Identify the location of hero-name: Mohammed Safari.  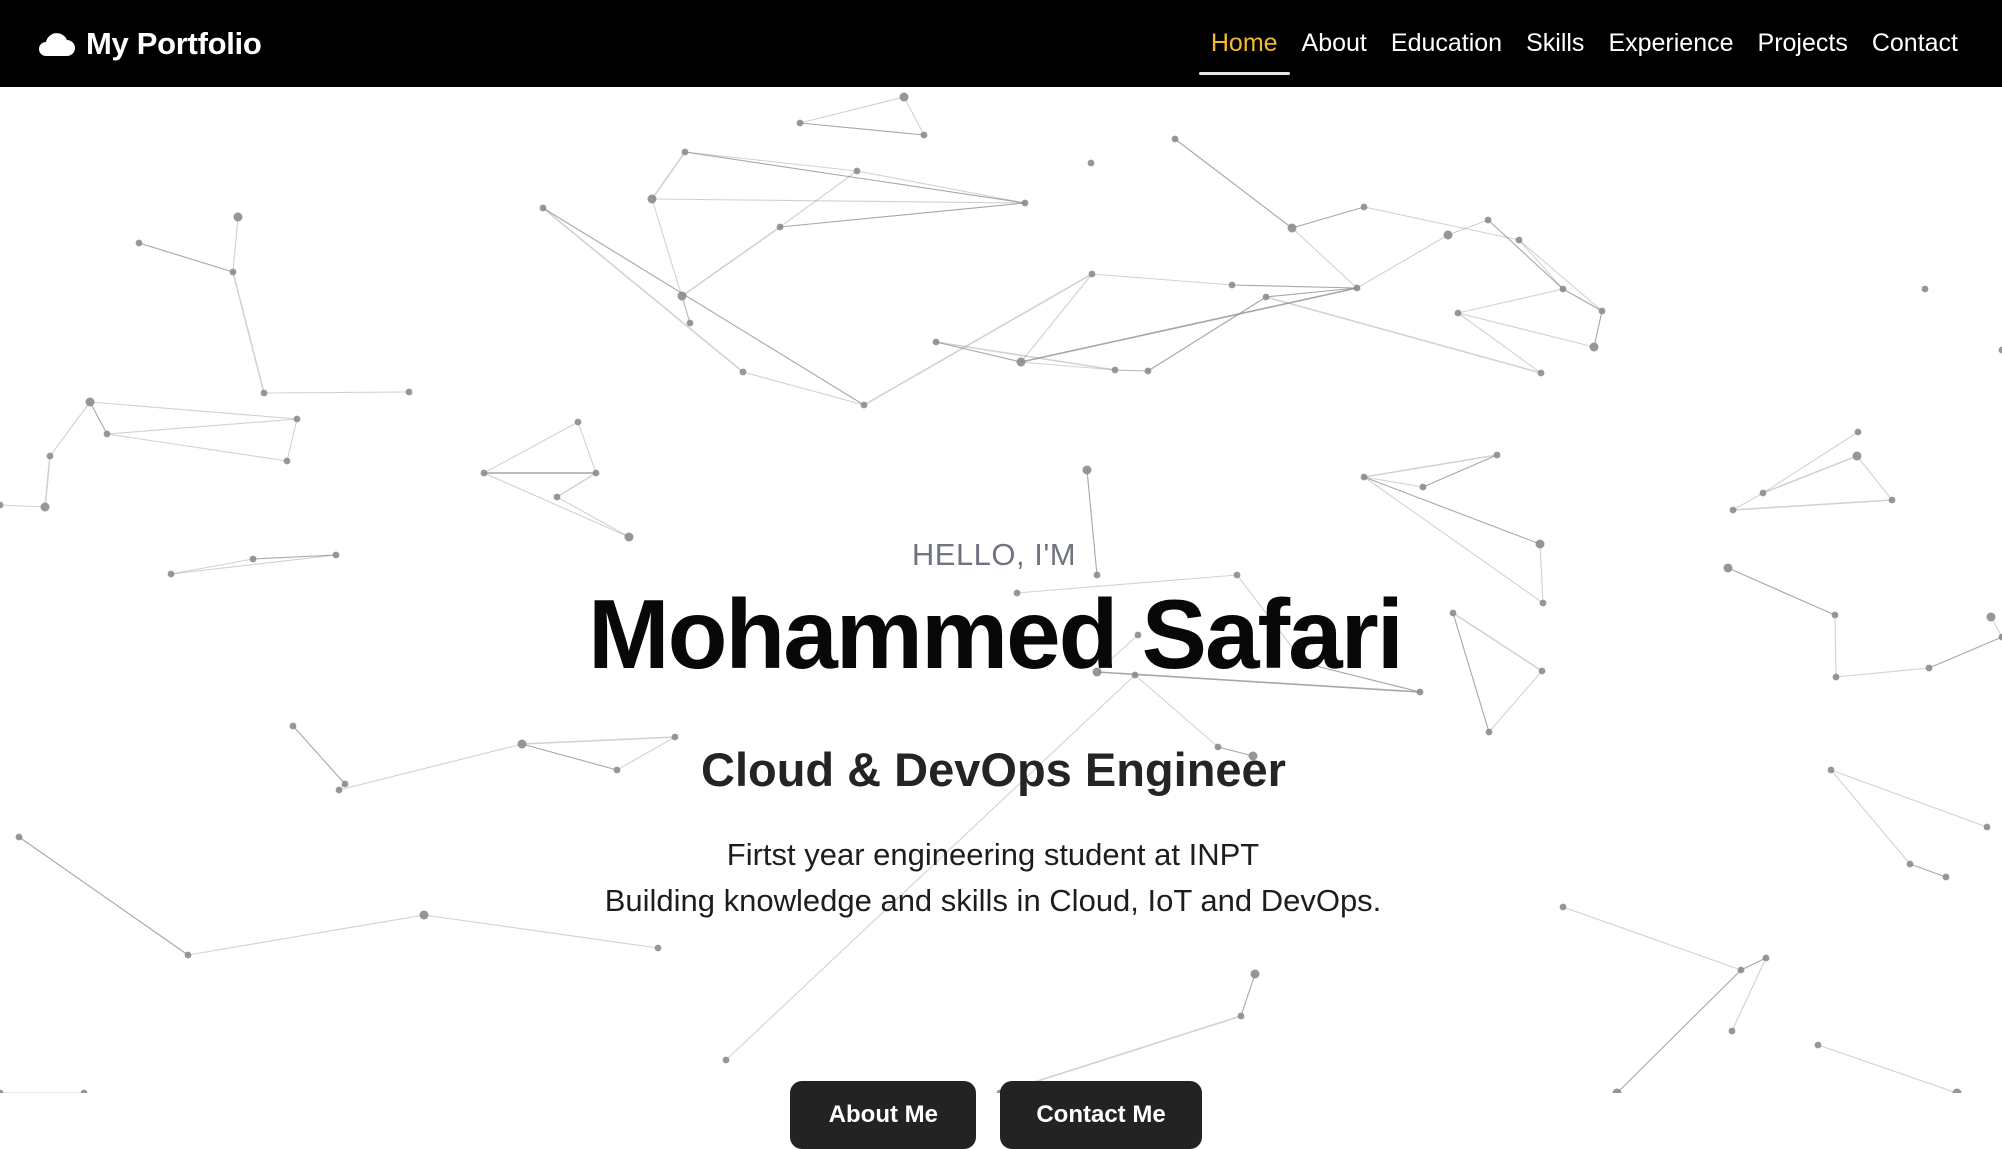
(995, 634).